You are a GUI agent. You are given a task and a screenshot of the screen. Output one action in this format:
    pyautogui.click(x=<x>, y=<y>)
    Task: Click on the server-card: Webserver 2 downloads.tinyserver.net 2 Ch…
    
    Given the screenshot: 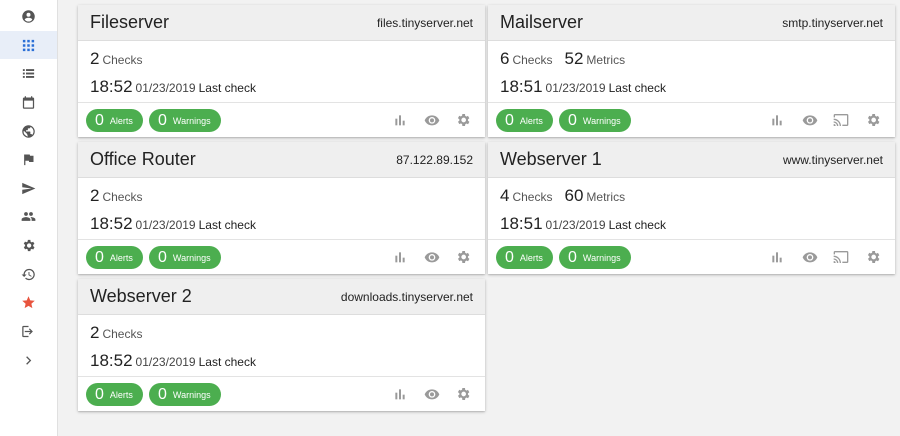 What is the action you would take?
    pyautogui.click(x=281, y=345)
    